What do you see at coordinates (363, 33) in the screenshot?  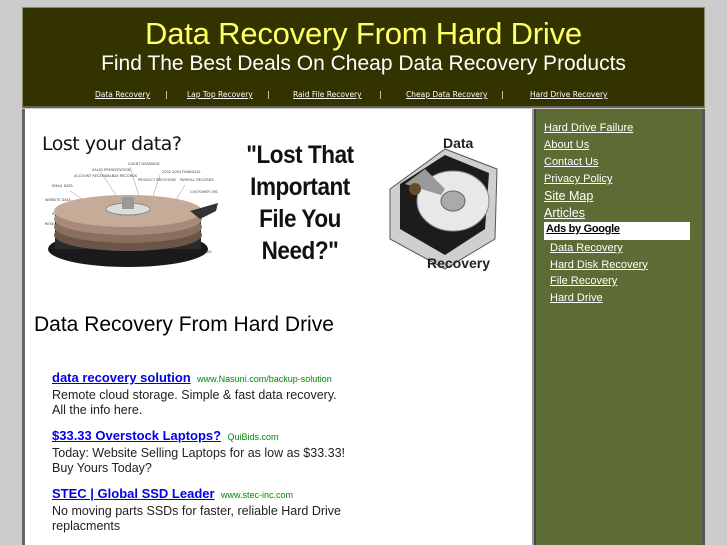 I see `site-title: Data Recovery From Hard Drive` at bounding box center [363, 33].